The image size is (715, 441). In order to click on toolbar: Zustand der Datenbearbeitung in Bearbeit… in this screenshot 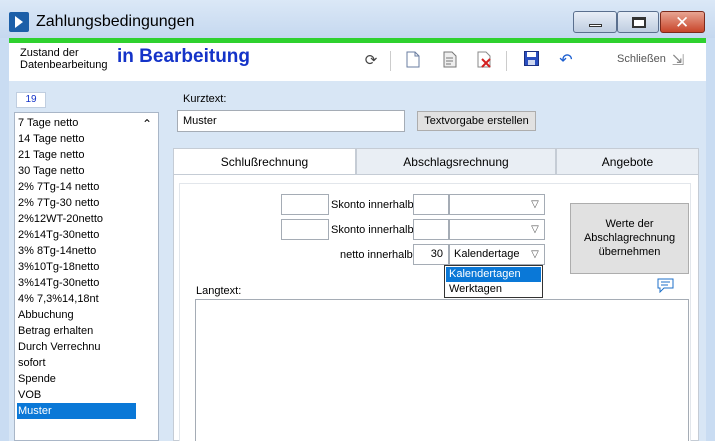, I will do `click(357, 62)`.